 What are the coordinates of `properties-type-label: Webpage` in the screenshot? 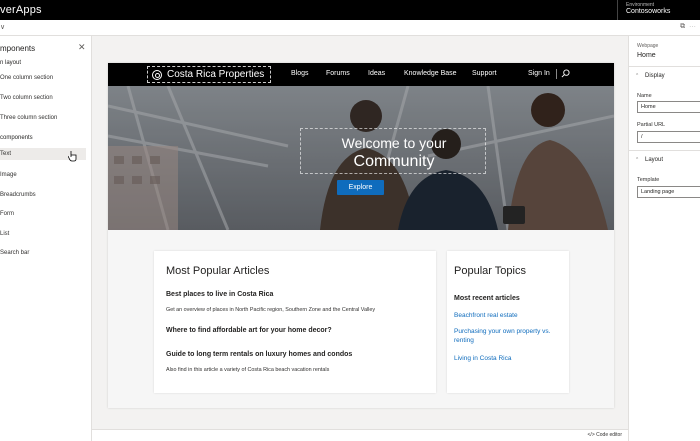 It's located at (648, 46).